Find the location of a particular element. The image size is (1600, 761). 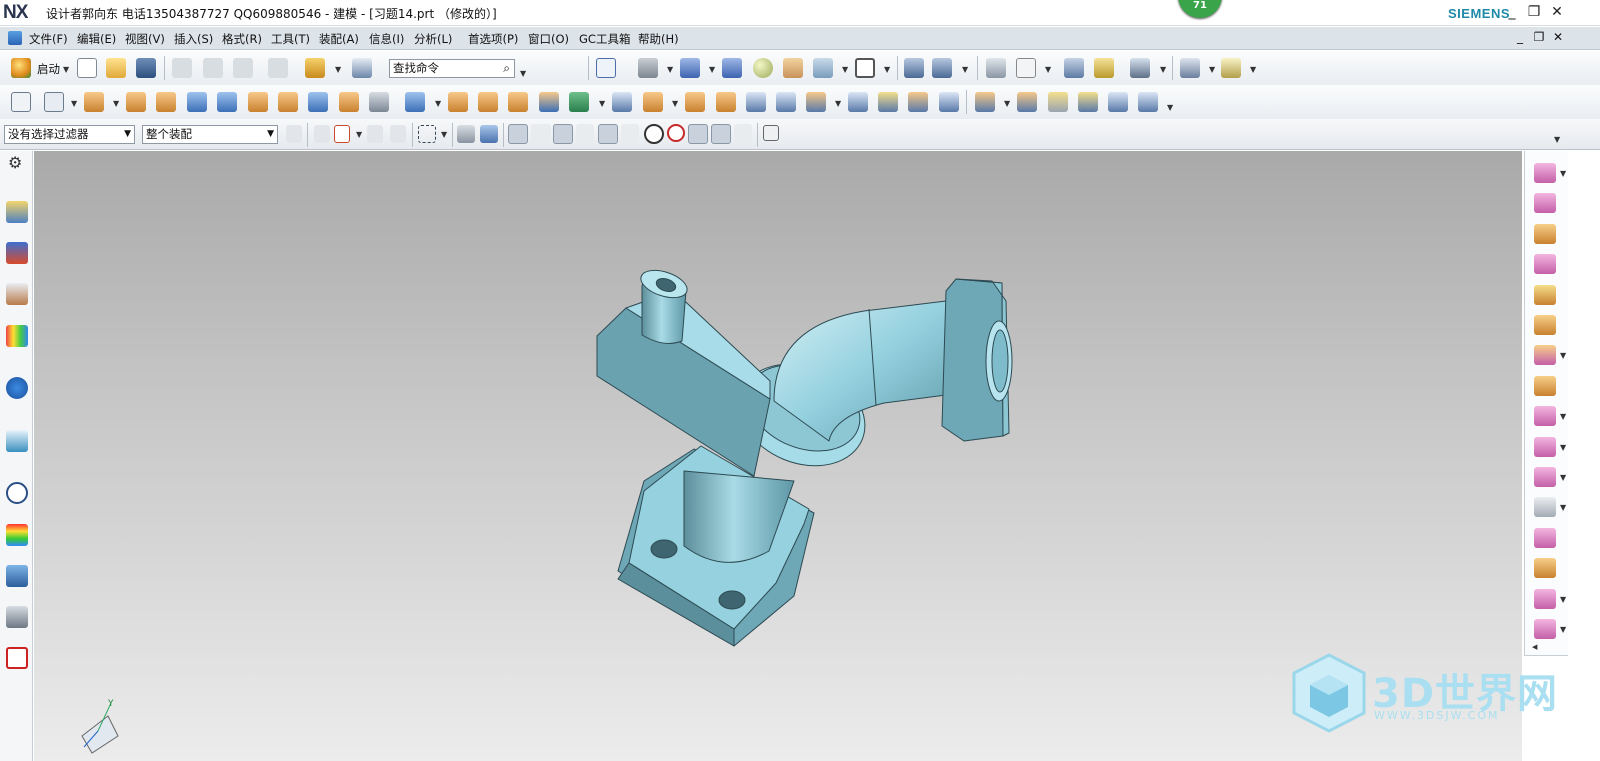

bounded-plane-icon is located at coordinates (918, 102).